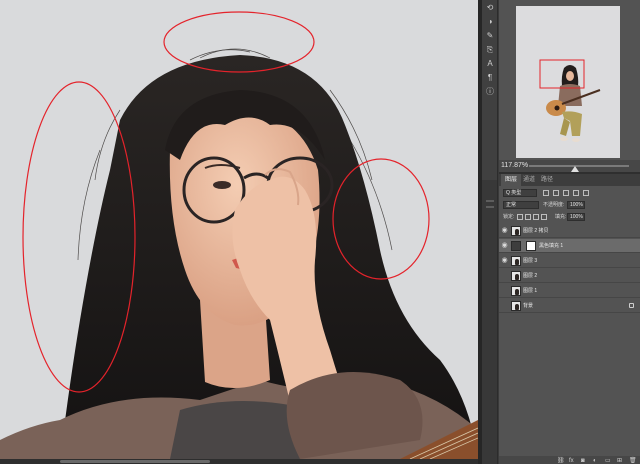  I want to click on tab-paths: 路径, so click(547, 180).